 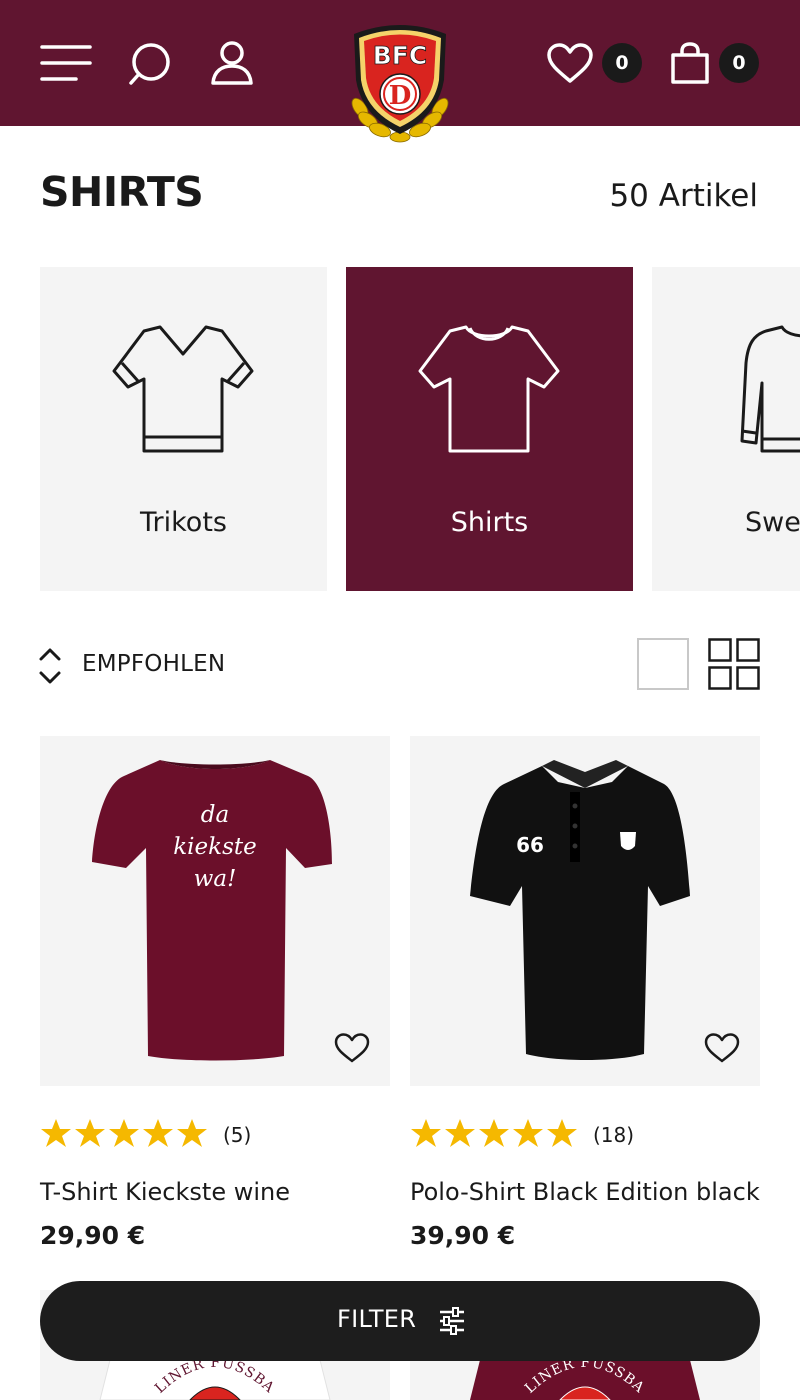 I want to click on category-label: Trikots, so click(x=183, y=522).